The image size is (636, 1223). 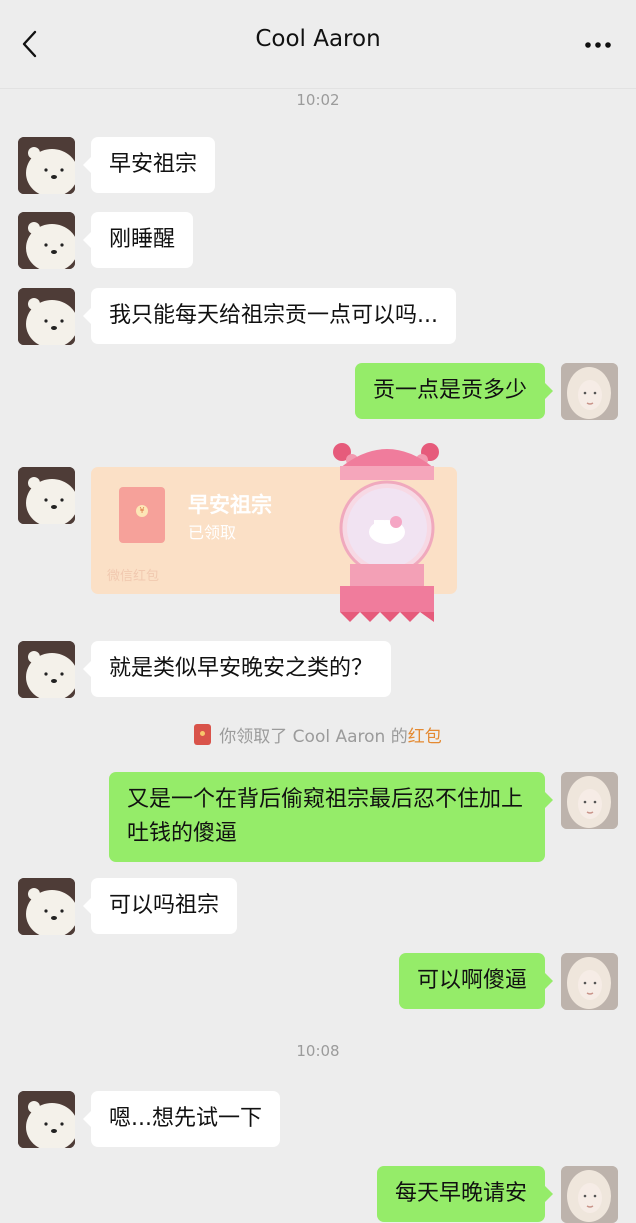 I want to click on timestamp: 10:02, so click(x=318, y=100).